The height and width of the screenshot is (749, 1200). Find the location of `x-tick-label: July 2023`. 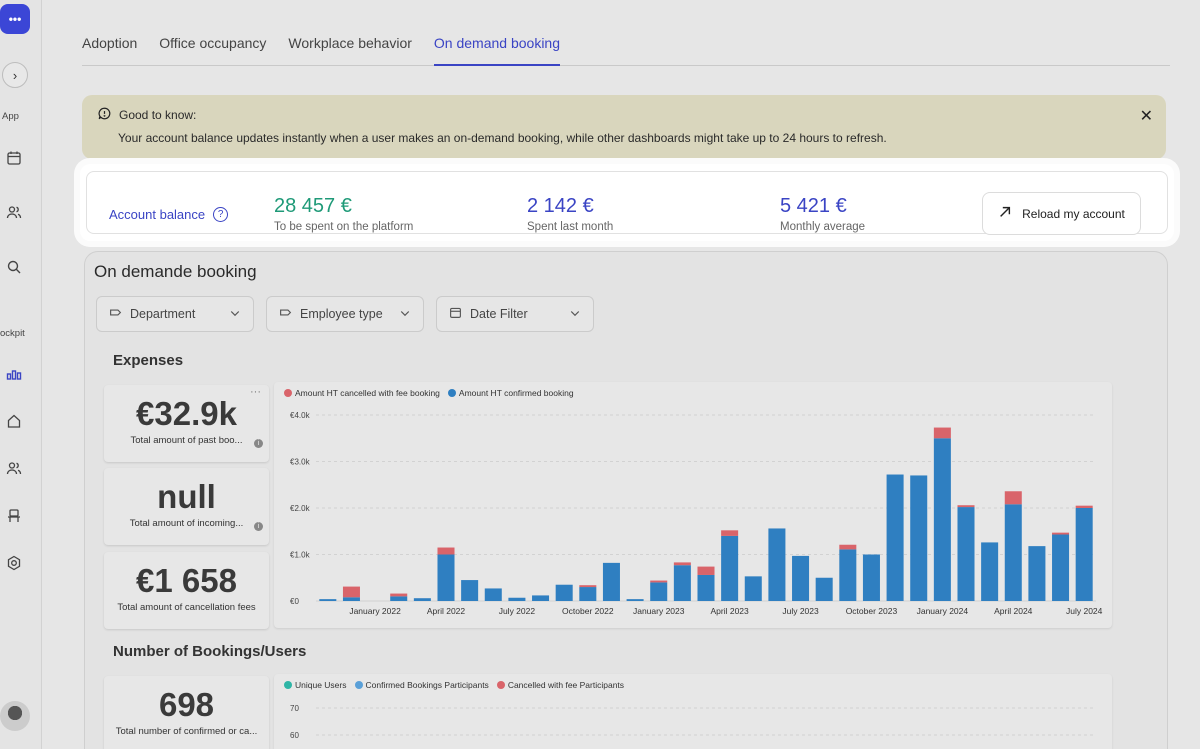

x-tick-label: July 2023 is located at coordinates (800, 611).